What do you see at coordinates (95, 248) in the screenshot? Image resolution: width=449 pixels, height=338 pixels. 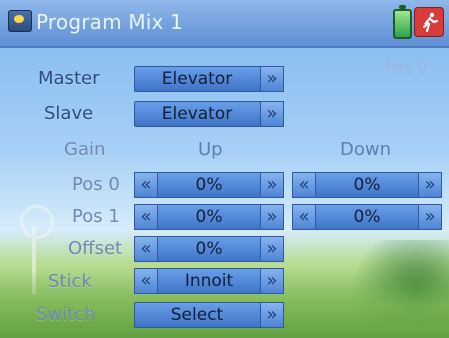 I see `offset-label: Offset` at bounding box center [95, 248].